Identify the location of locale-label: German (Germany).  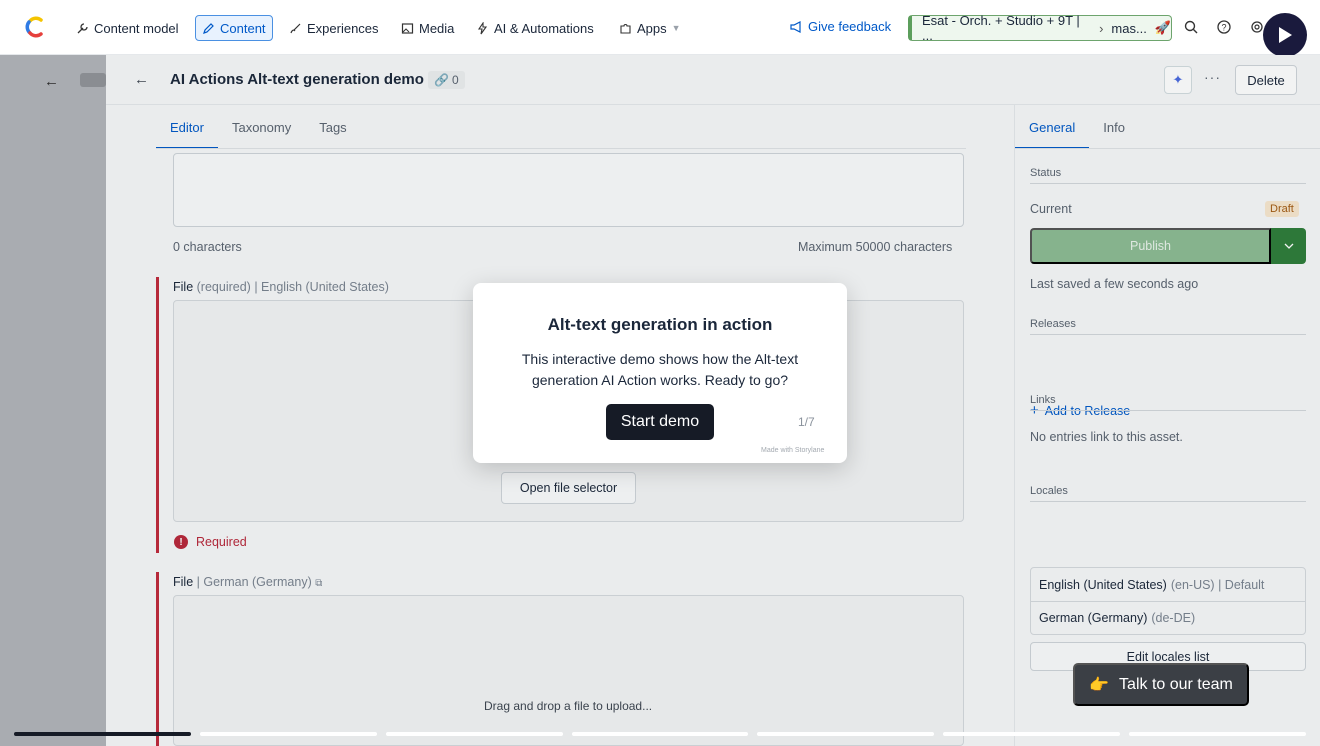
(257, 582).